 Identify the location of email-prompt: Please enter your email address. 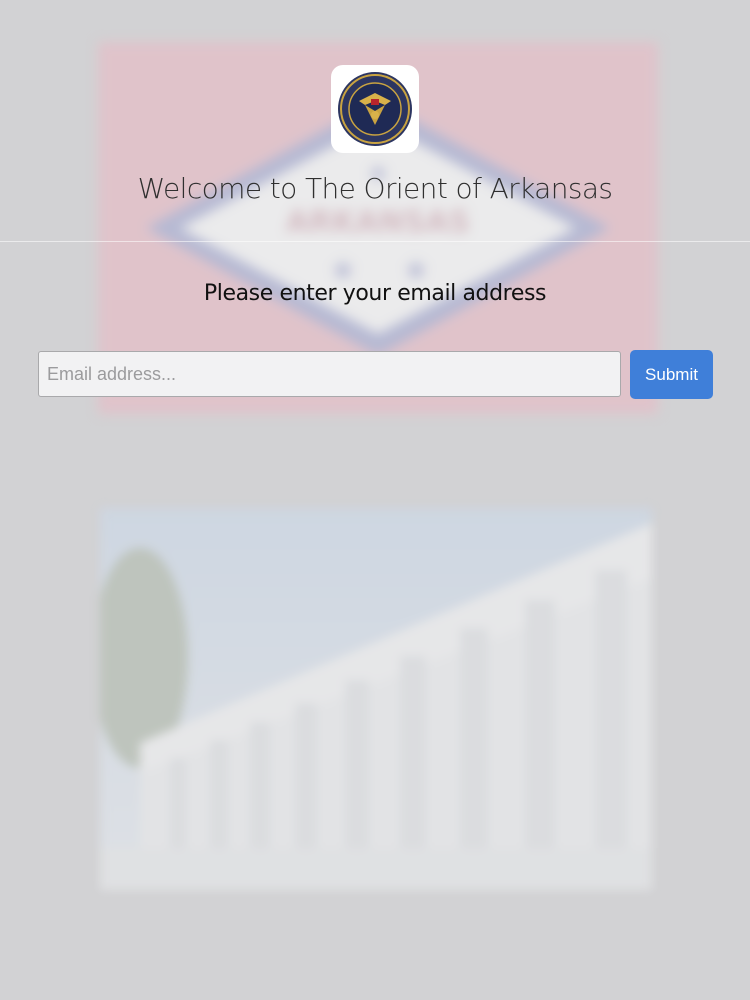
(375, 293).